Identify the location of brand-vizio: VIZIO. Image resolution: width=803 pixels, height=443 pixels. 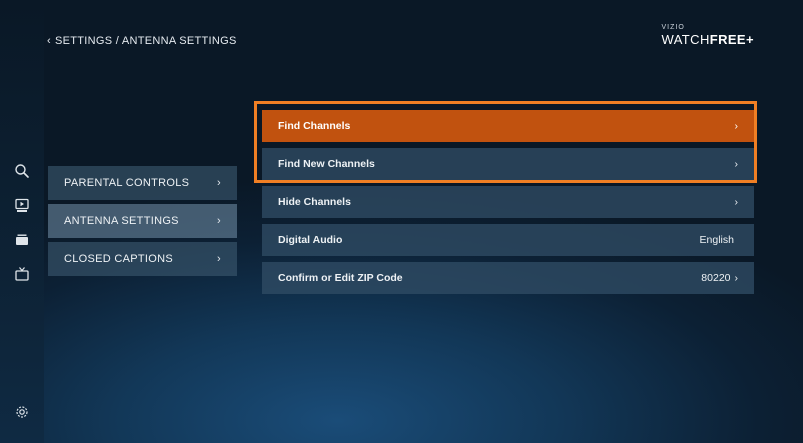
(673, 27).